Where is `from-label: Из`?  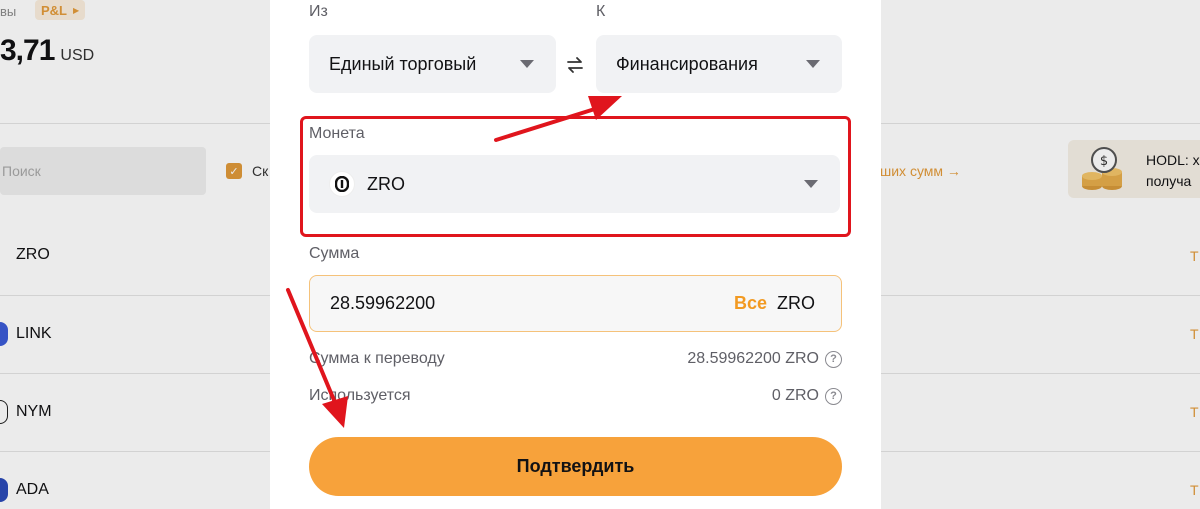 from-label: Из is located at coordinates (318, 11).